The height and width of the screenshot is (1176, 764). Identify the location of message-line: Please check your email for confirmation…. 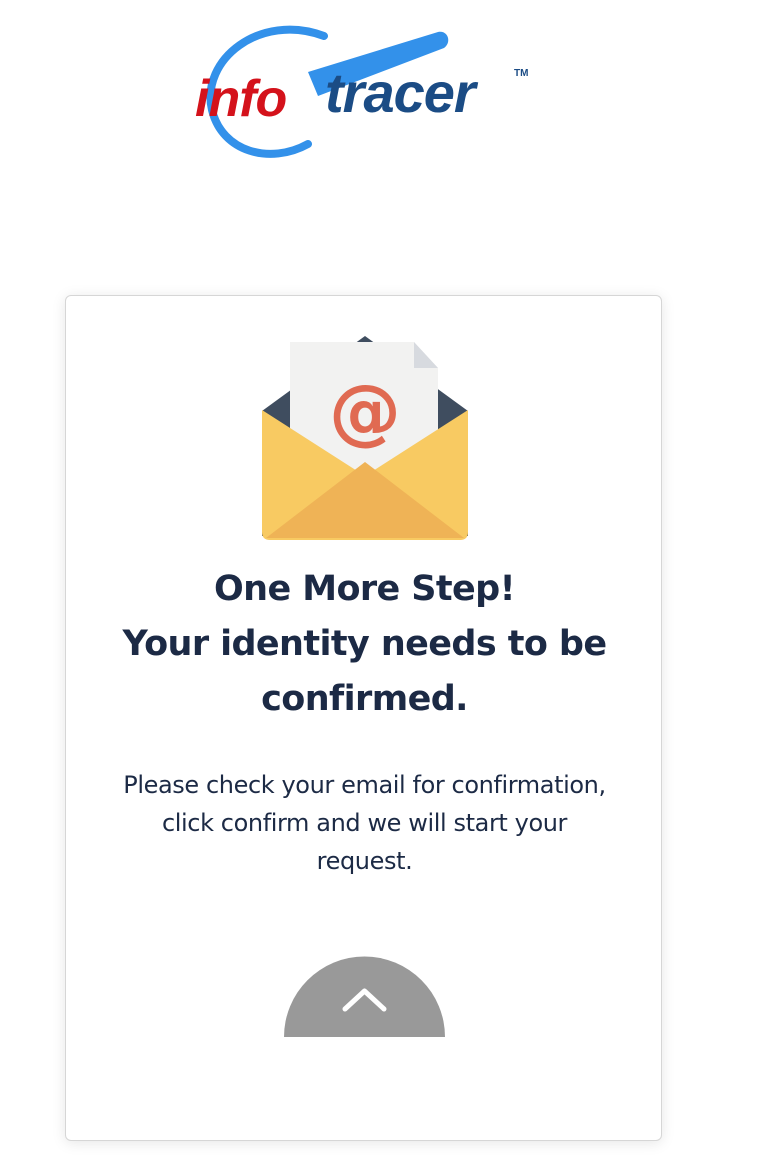
(364, 785).